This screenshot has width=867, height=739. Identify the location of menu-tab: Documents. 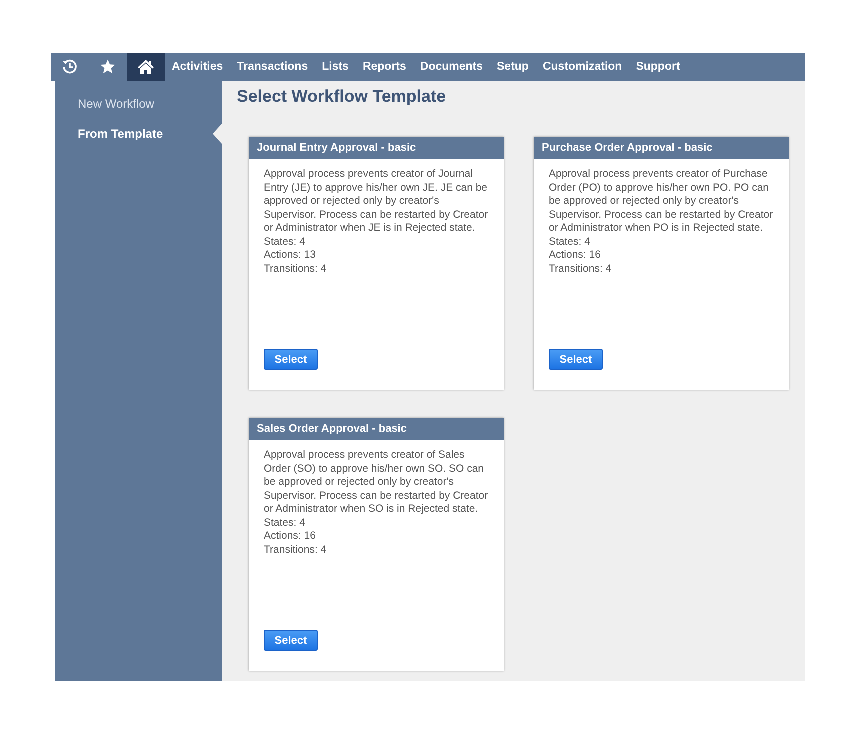
(451, 67).